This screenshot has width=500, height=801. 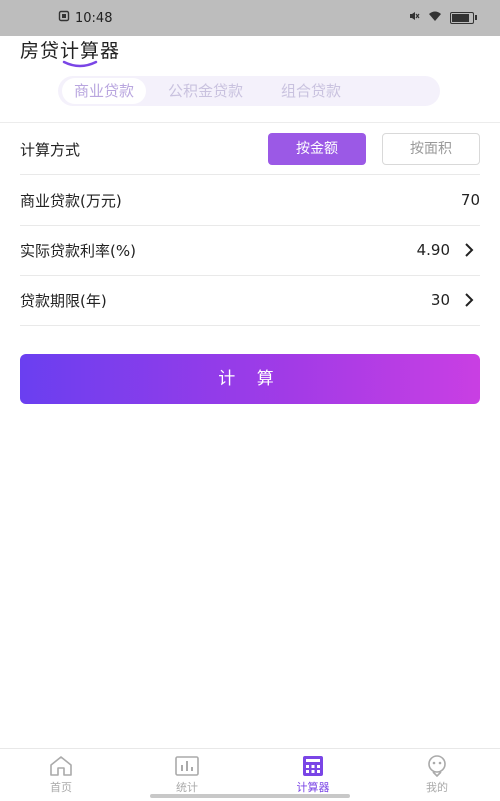 I want to click on loan-amount-value: 70, so click(x=470, y=200).